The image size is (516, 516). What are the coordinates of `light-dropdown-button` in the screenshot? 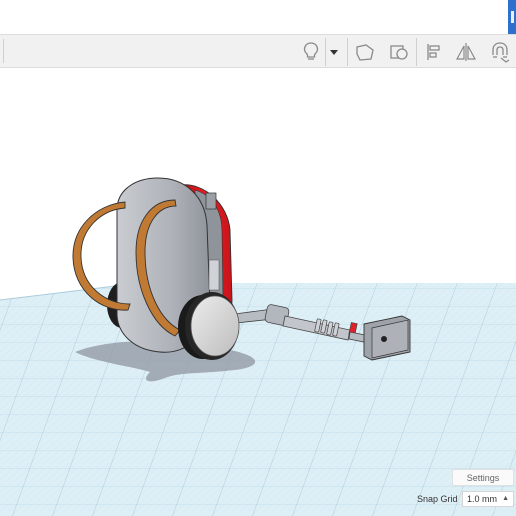 It's located at (334, 52).